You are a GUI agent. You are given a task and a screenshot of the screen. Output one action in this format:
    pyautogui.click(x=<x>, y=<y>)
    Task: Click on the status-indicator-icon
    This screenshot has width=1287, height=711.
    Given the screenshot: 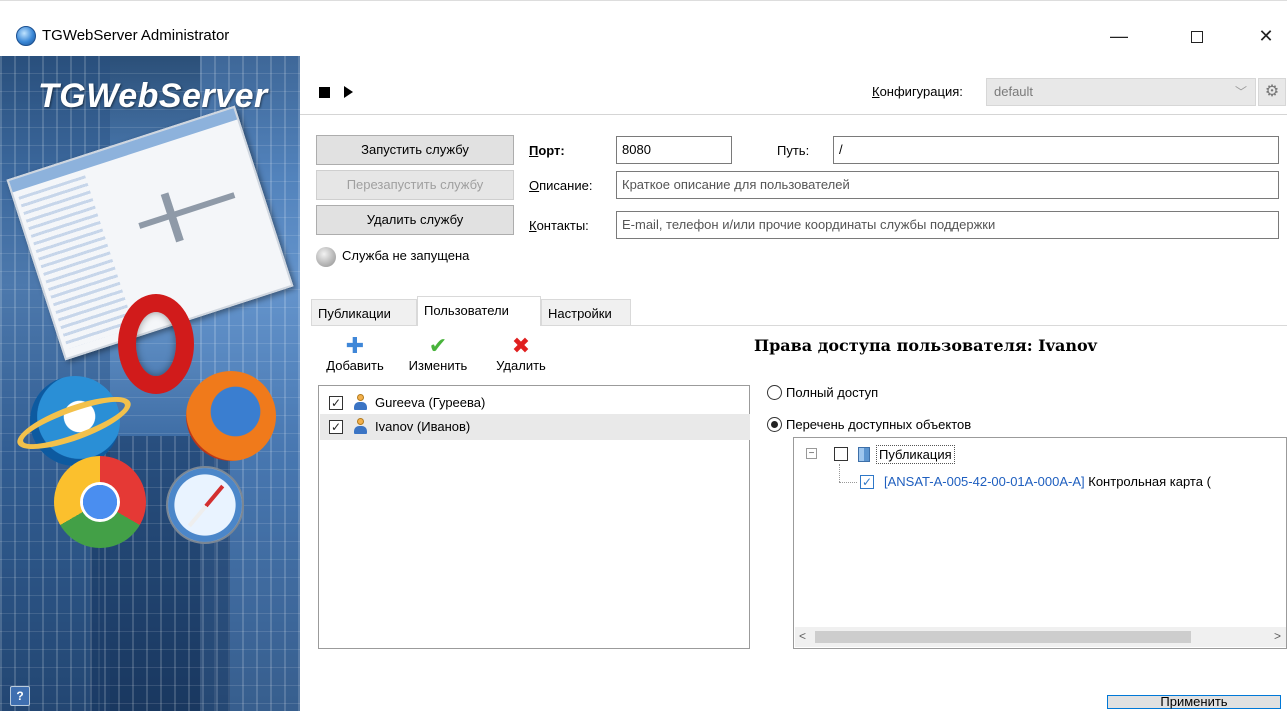 What is the action you would take?
    pyautogui.click(x=326, y=257)
    